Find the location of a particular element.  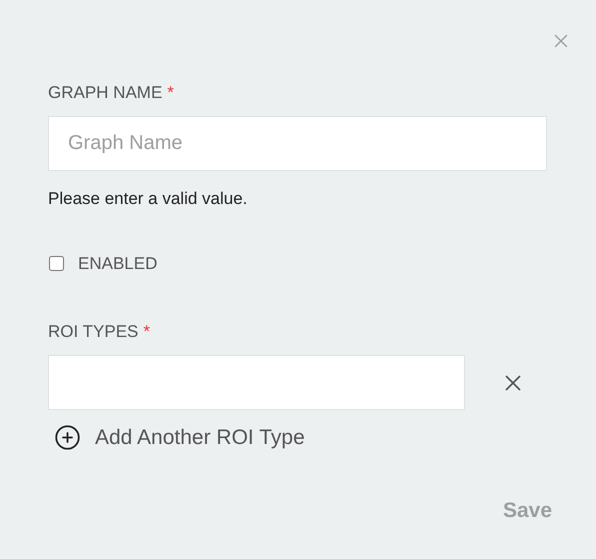

field-label: GRAPH NAME is located at coordinates (105, 93).